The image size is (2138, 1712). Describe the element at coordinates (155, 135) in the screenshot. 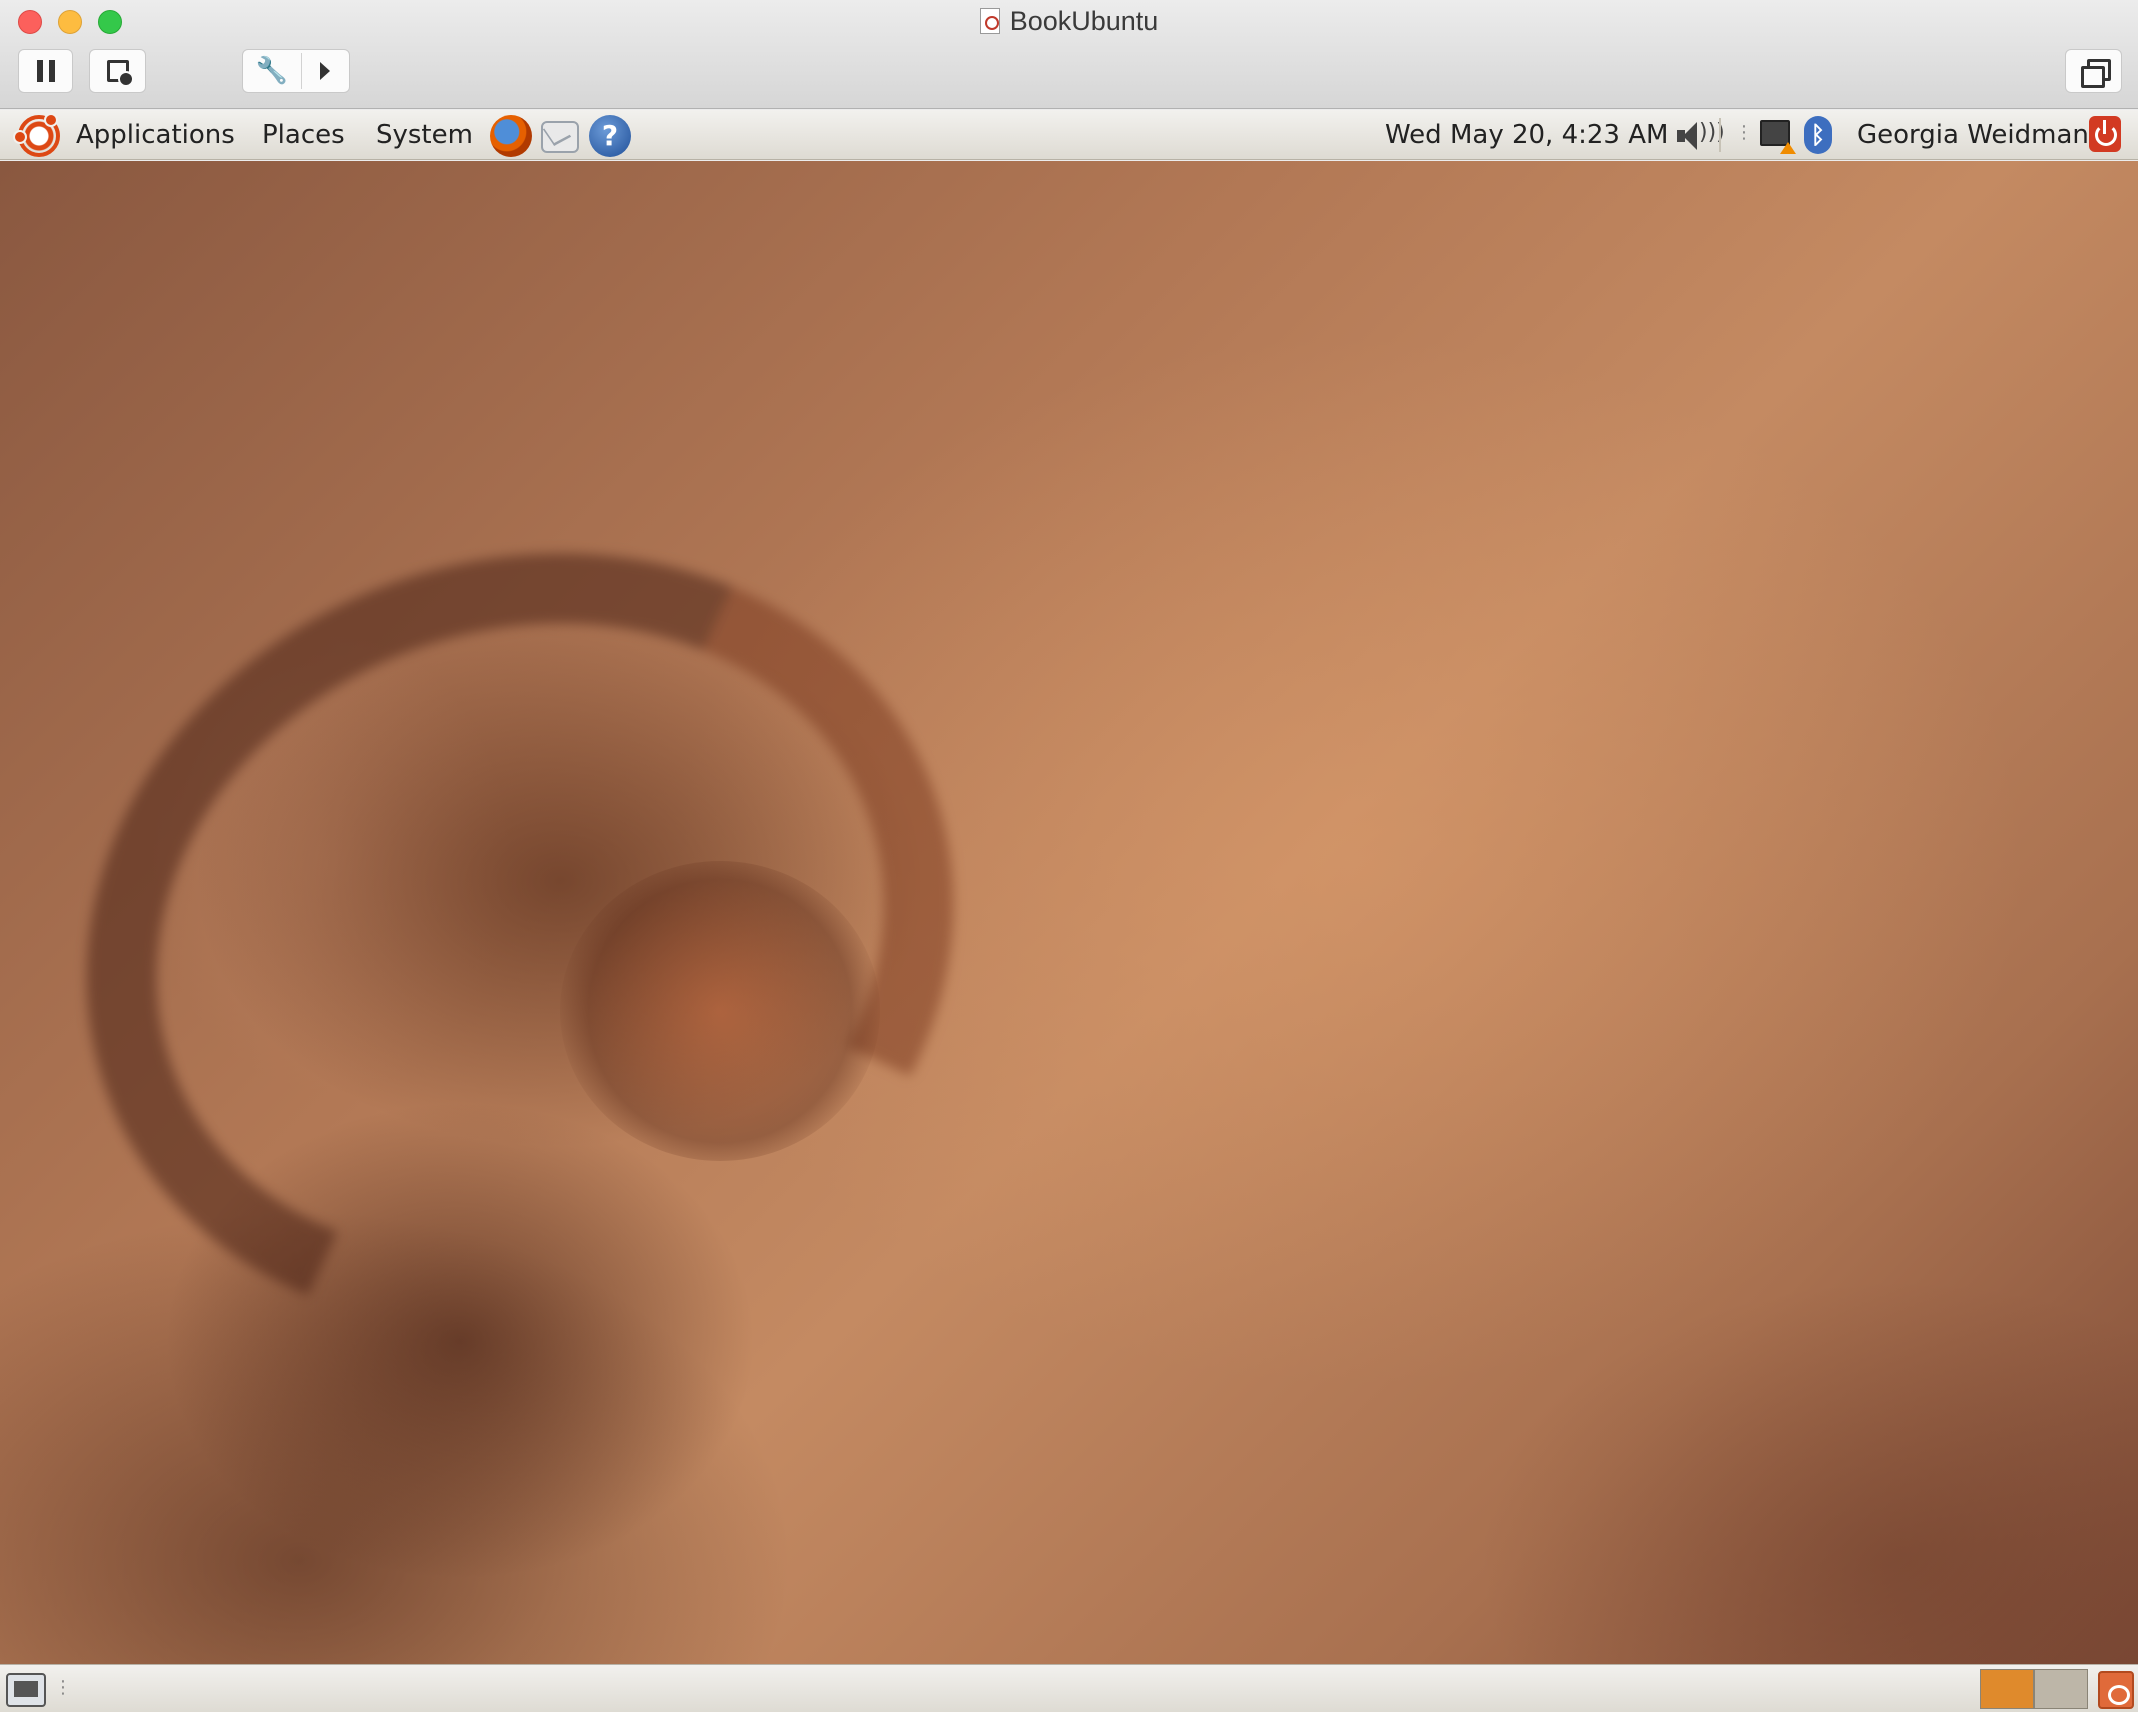

I see `applications-menu: Applications` at that location.